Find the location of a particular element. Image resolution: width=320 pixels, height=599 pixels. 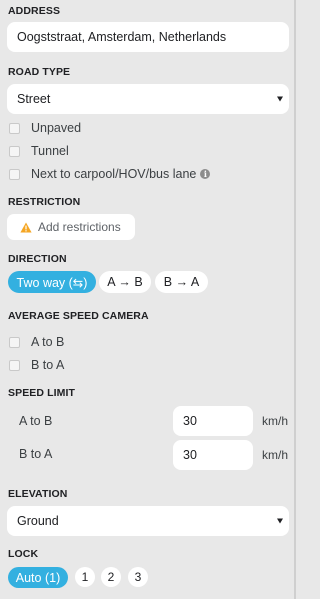

speed-limit-b-to-a-input: 30 is located at coordinates (213, 455).